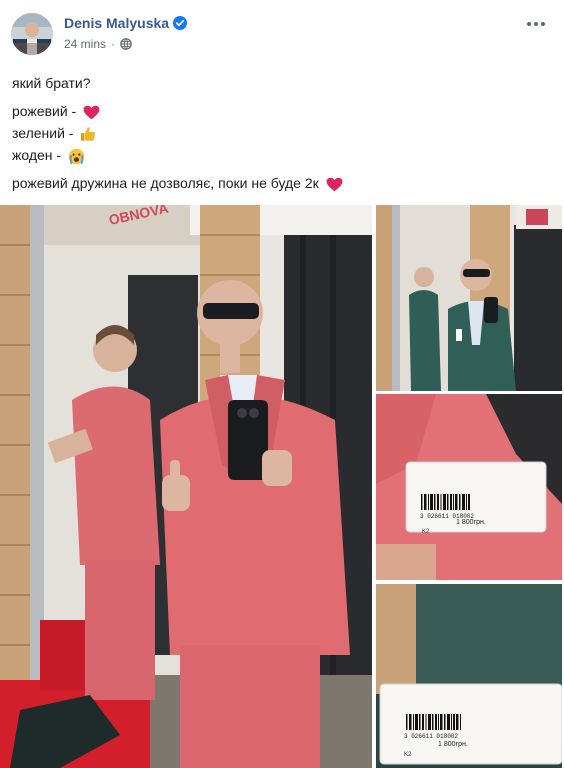  Describe the element at coordinates (46, 111) in the screenshot. I see `option-pink-label: рожевий -` at that location.